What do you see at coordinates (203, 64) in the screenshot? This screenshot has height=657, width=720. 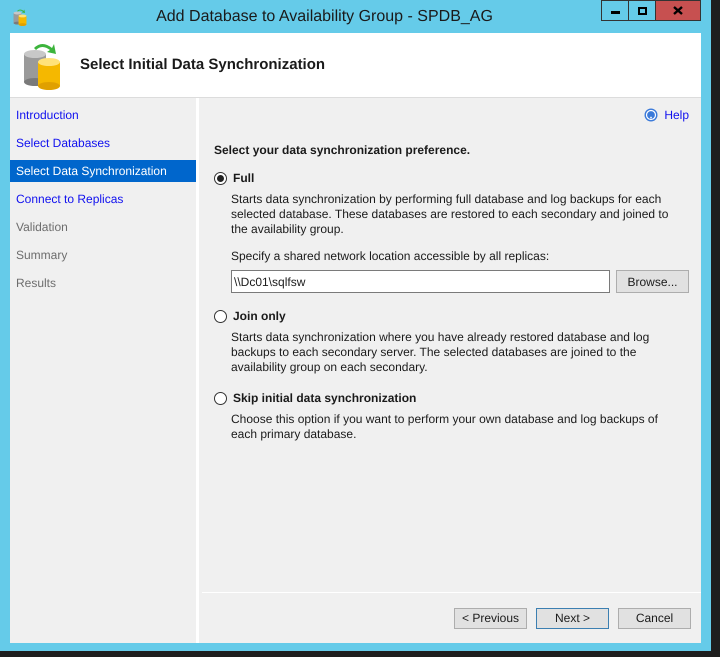 I see `page-title: Select Initial Data Synchronization` at bounding box center [203, 64].